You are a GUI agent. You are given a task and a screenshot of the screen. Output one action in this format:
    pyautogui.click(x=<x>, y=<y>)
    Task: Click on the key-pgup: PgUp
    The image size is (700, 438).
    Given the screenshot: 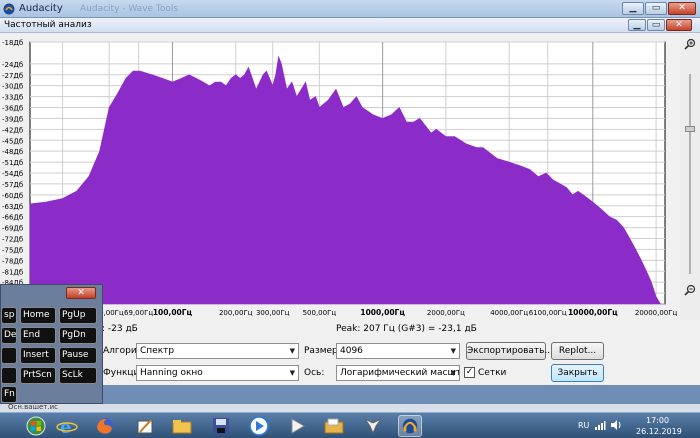 What is the action you would take?
    pyautogui.click(x=78, y=315)
    